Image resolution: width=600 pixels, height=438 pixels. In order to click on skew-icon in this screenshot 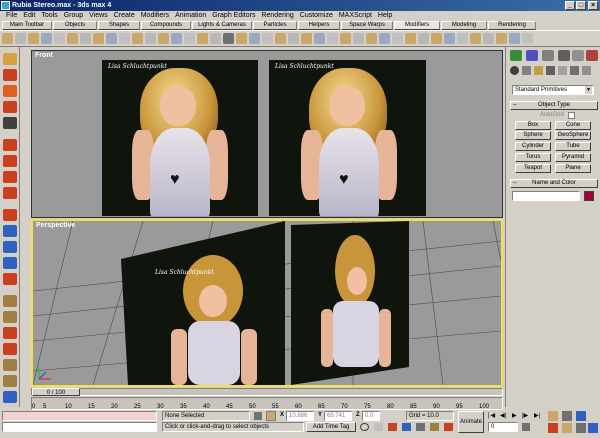, I will do `click(137, 38)`.